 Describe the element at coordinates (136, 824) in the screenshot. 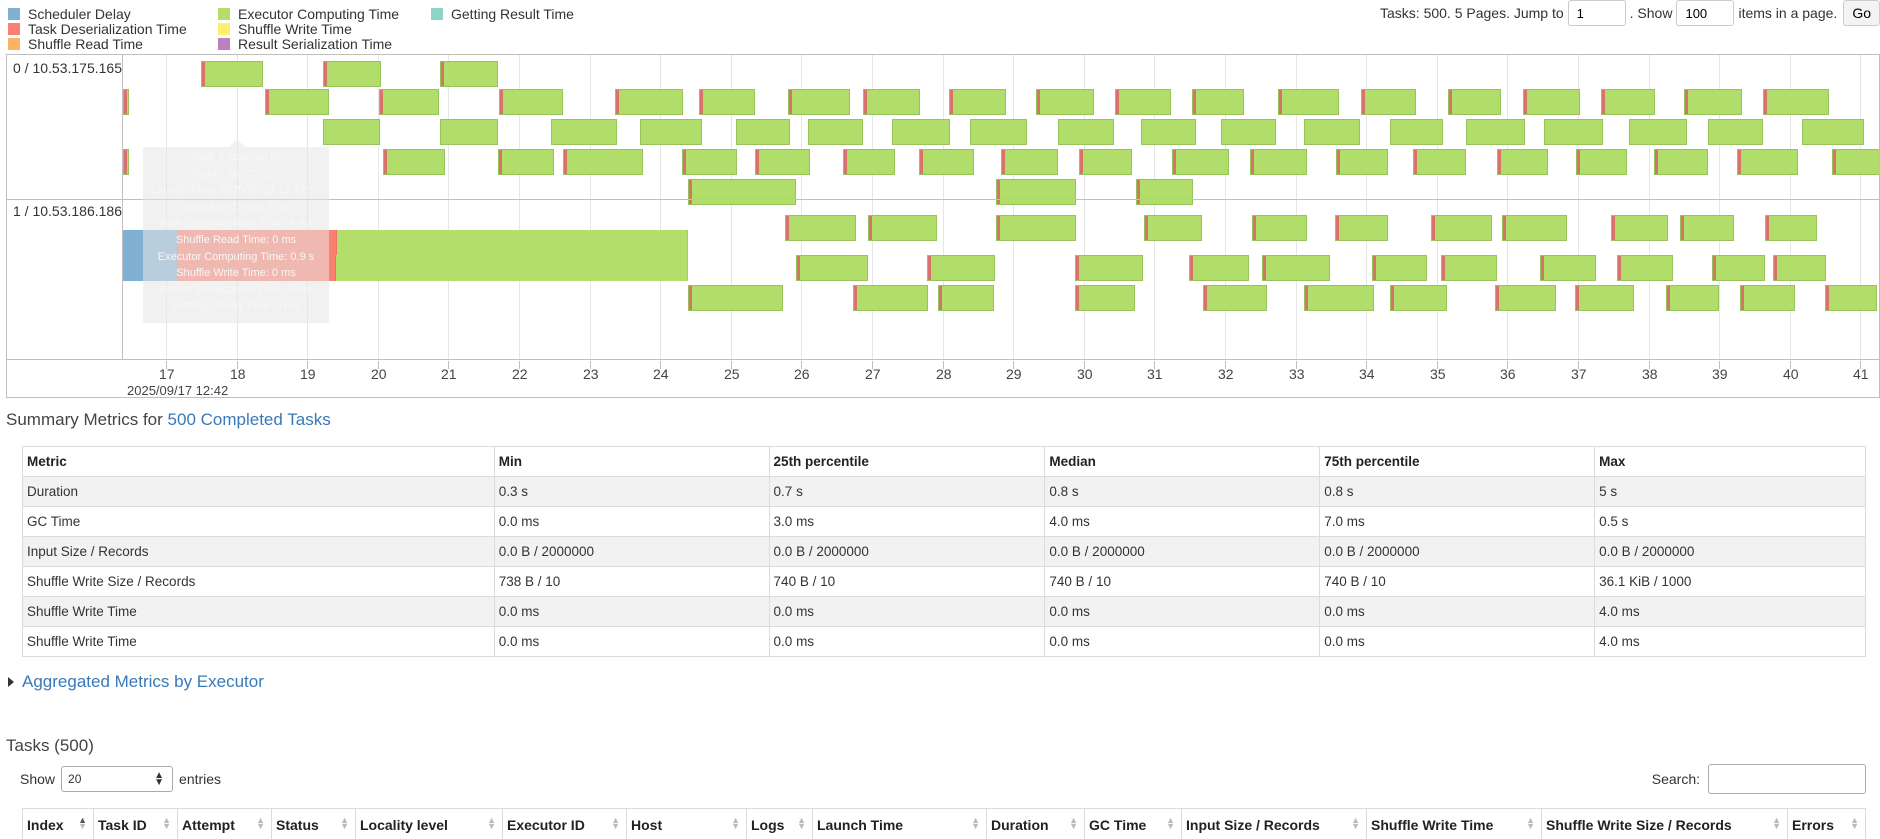

I see `tasks-column-header: Task ID ▲ ▼` at that location.